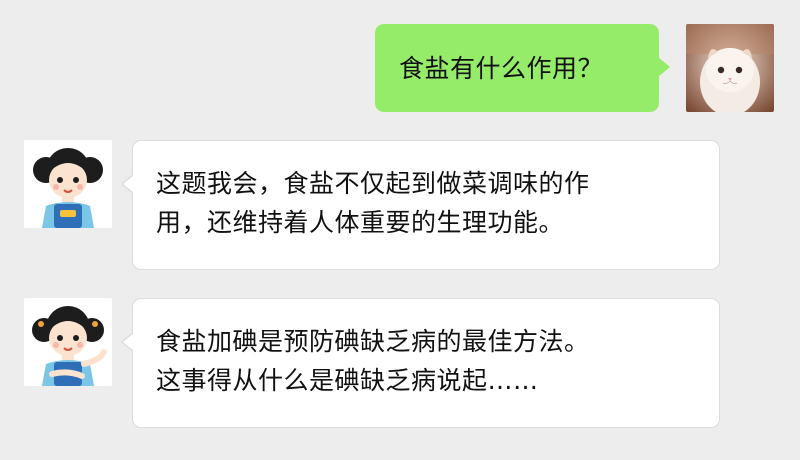 This screenshot has width=800, height=460. I want to click on kitten-photo-avatar, so click(730, 68).